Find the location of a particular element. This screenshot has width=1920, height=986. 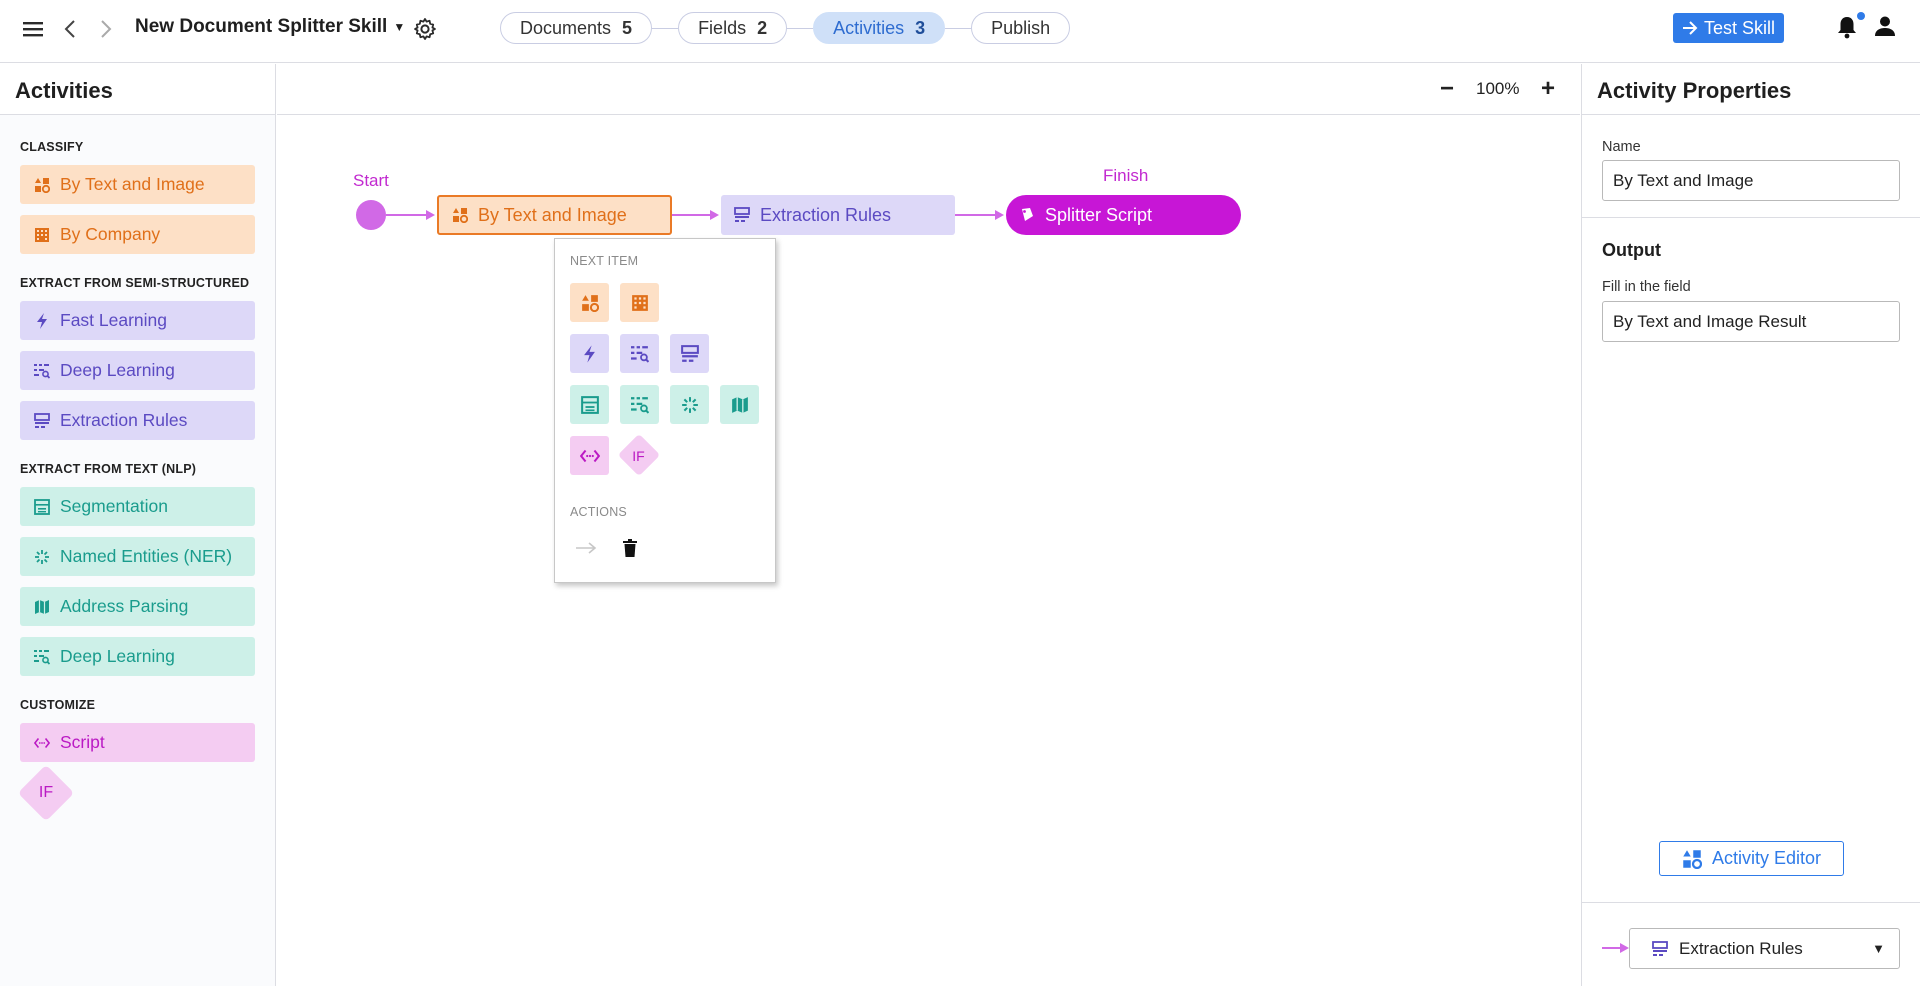

palette-deep-learning-nlp: Deep Learning is located at coordinates (137, 656).